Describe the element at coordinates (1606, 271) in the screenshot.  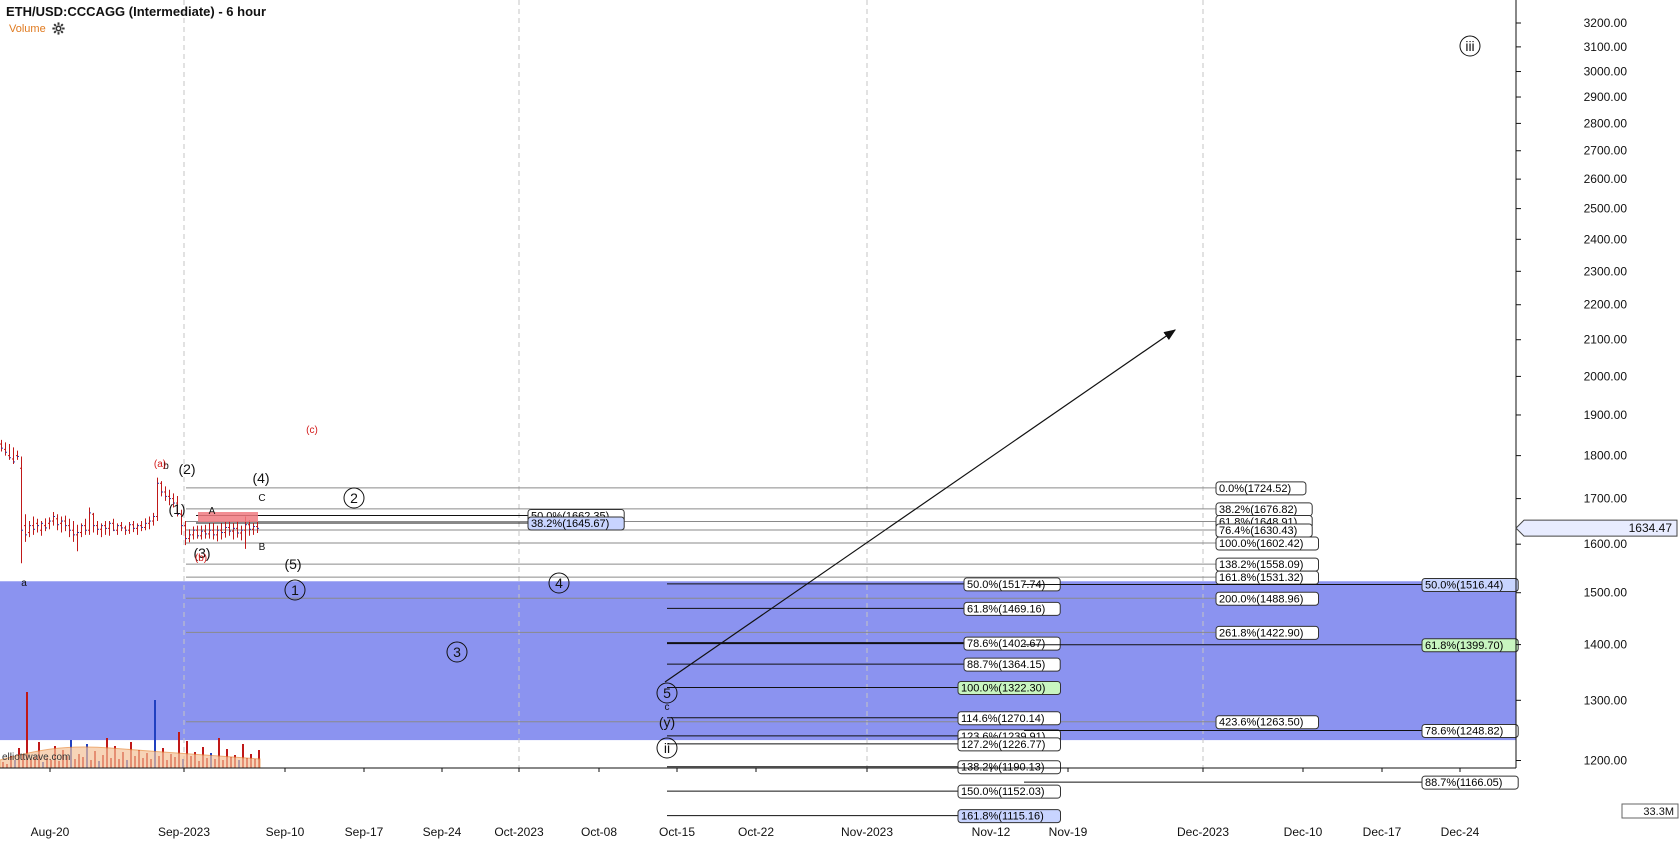
I see `price-tick-label: 2300.00` at that location.